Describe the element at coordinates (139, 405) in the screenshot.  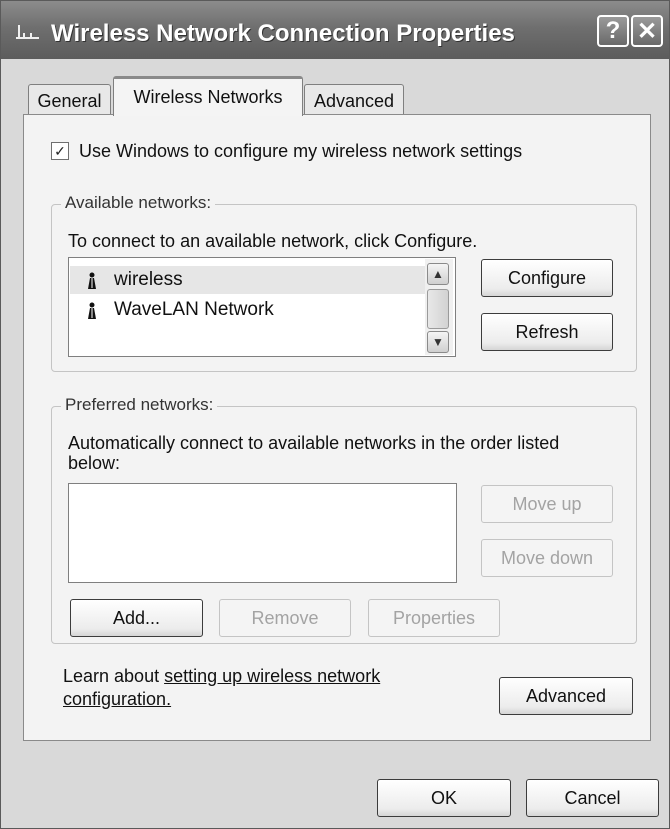
I see `preferred-networks-title: Preferred networks:` at that location.